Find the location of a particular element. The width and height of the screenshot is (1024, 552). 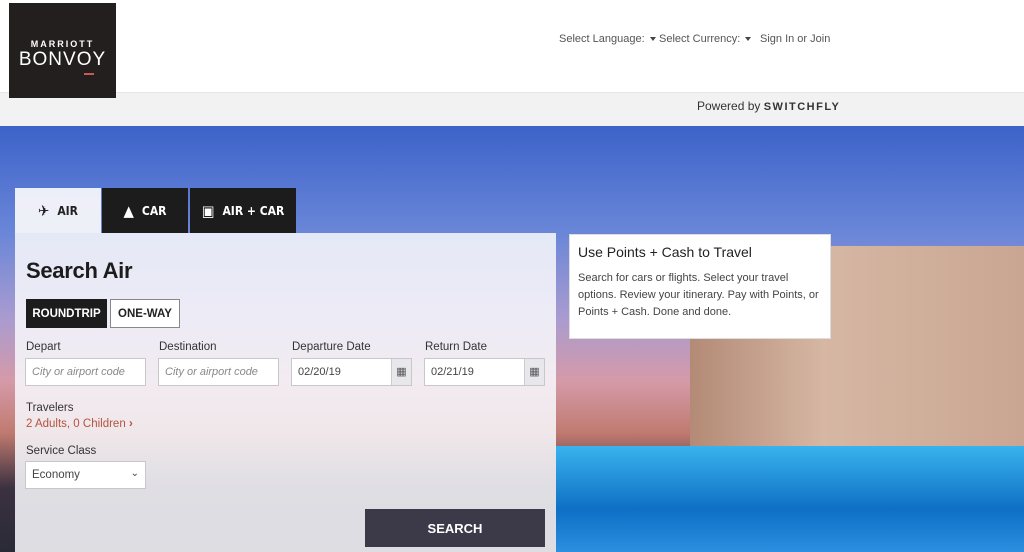

currency-select: Select Currency: is located at coordinates (705, 39).